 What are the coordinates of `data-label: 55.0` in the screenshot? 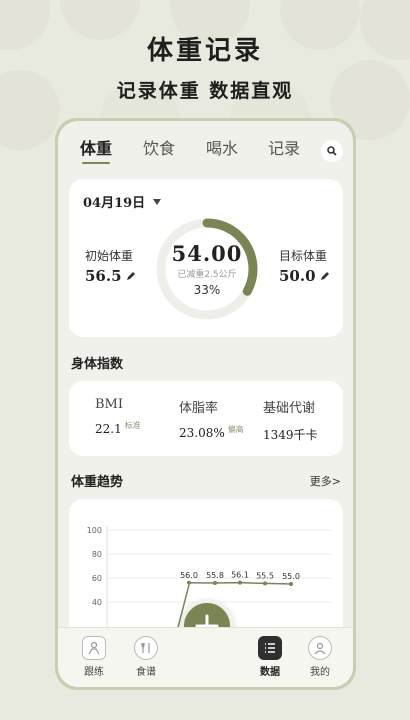 It's located at (291, 576).